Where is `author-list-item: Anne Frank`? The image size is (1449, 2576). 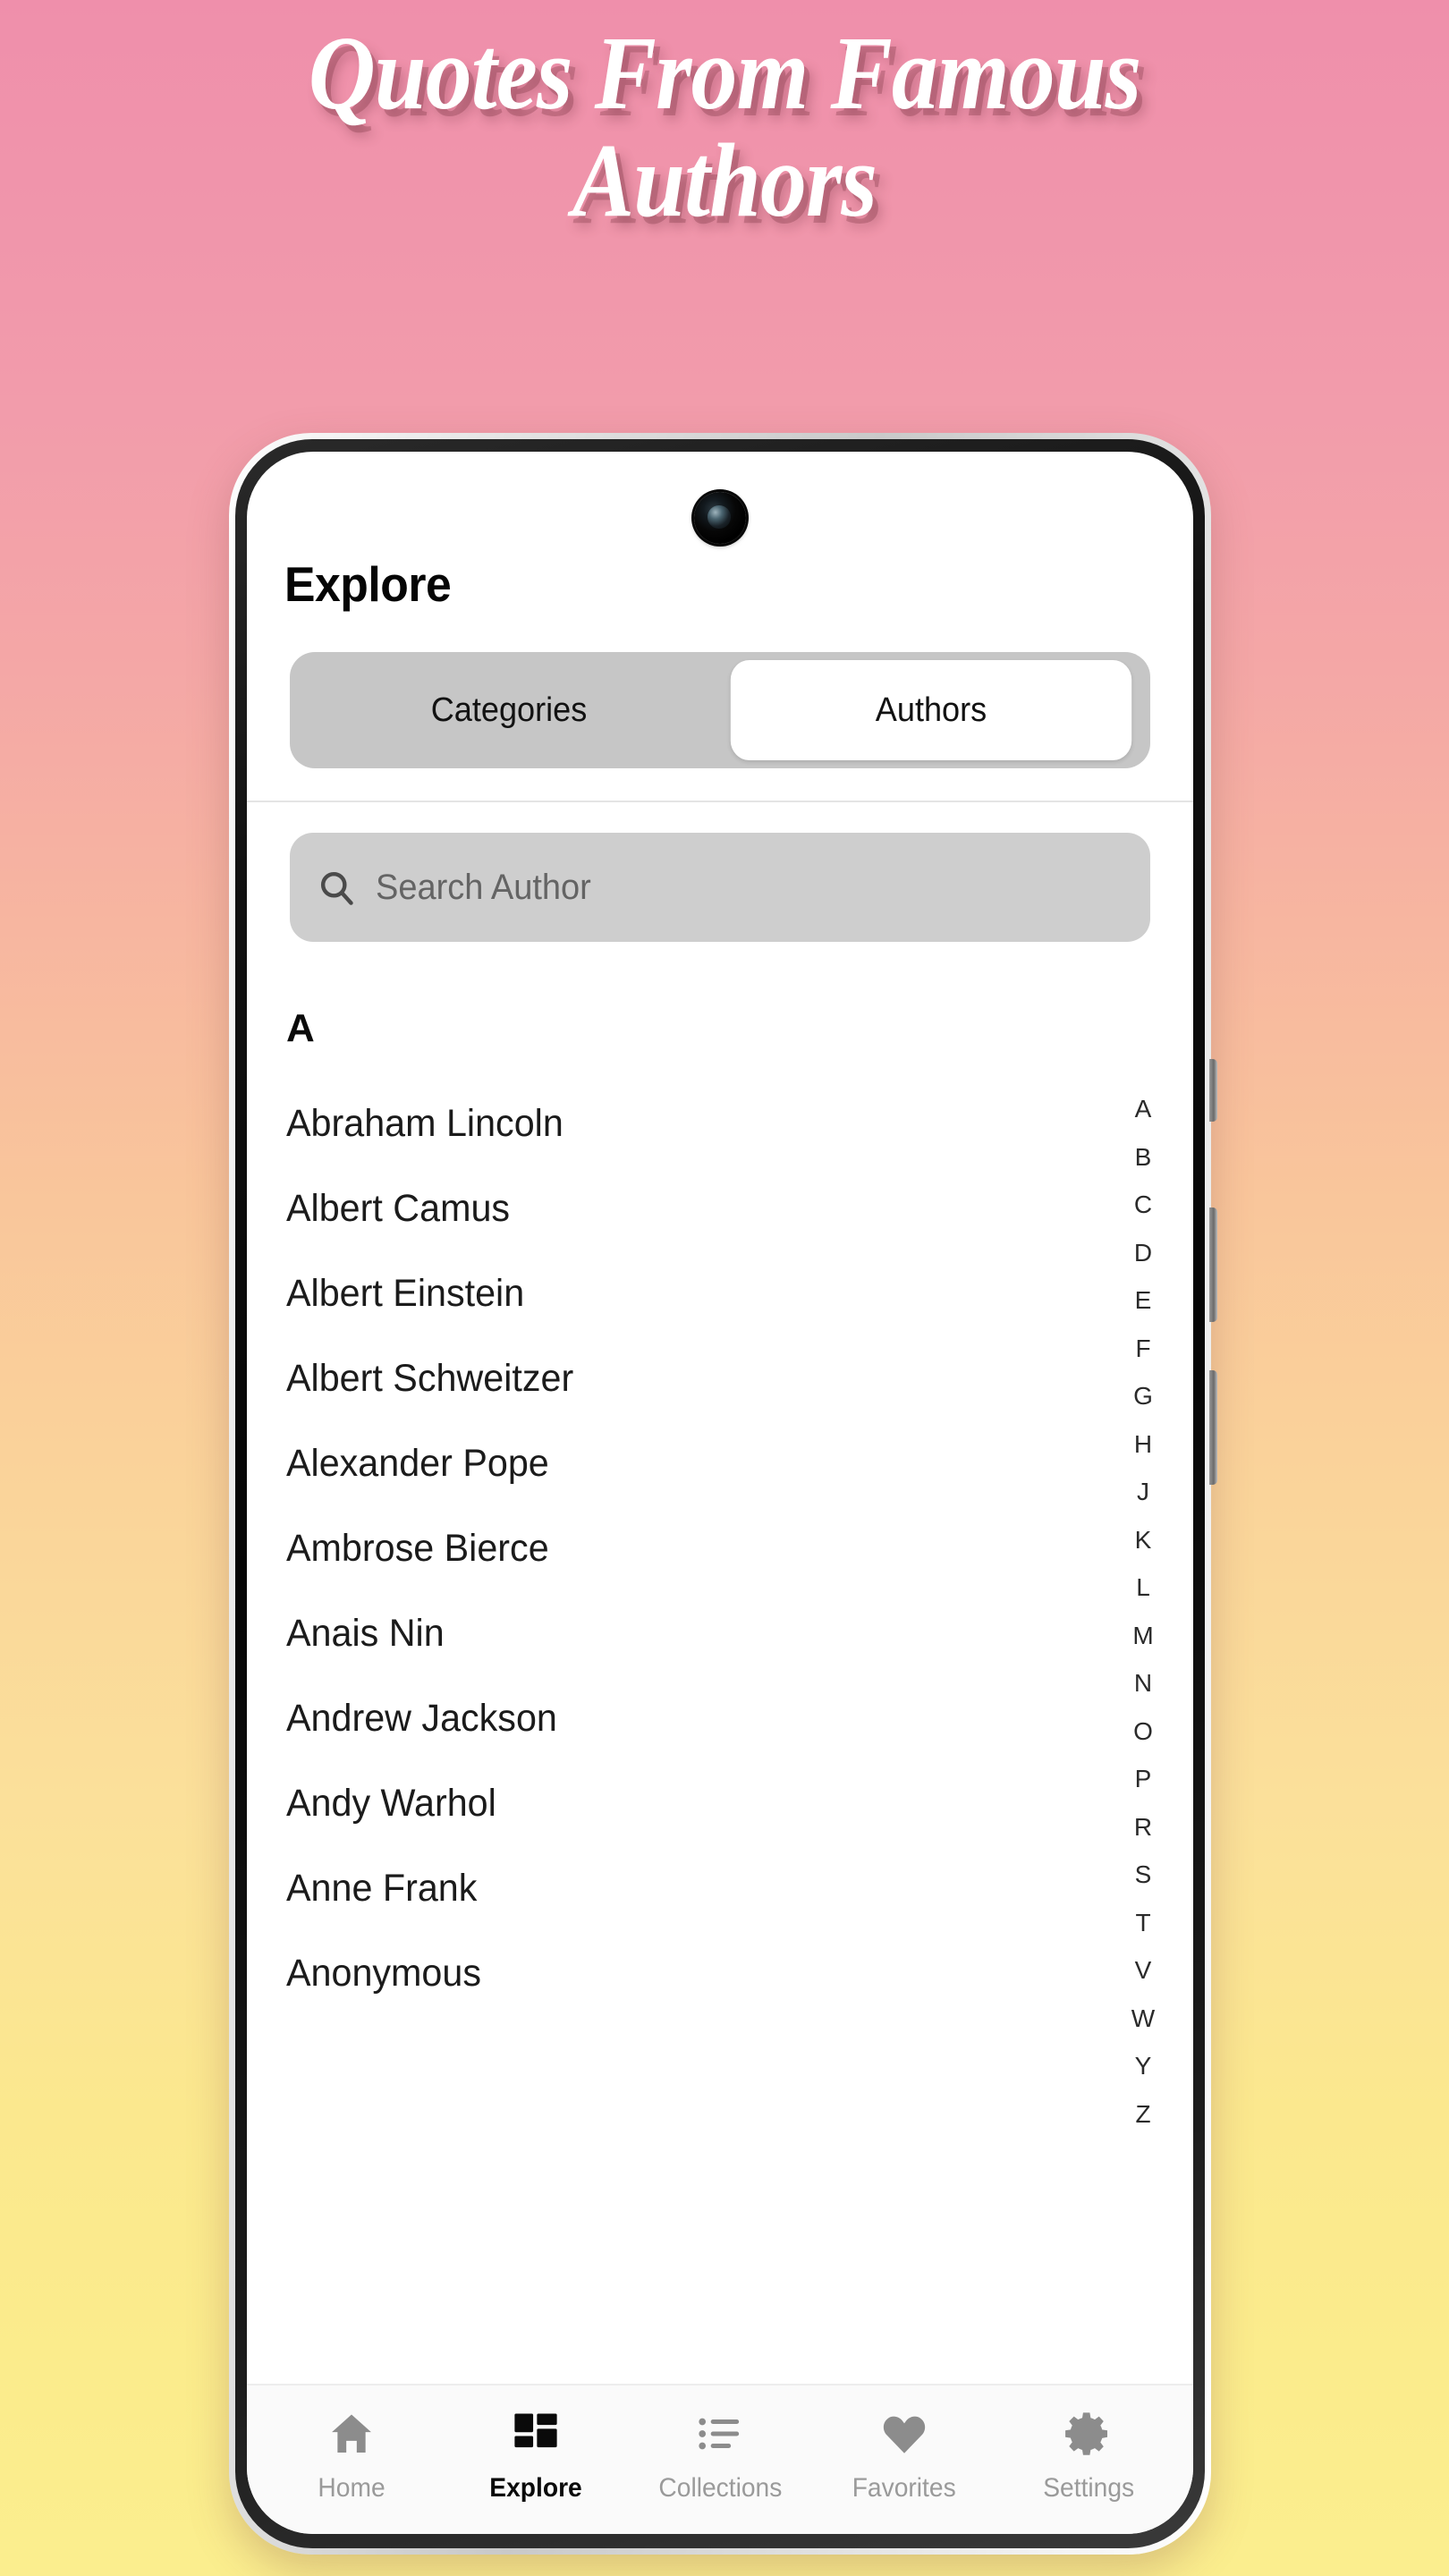
author-list-item: Anne Frank is located at coordinates (721, 1888).